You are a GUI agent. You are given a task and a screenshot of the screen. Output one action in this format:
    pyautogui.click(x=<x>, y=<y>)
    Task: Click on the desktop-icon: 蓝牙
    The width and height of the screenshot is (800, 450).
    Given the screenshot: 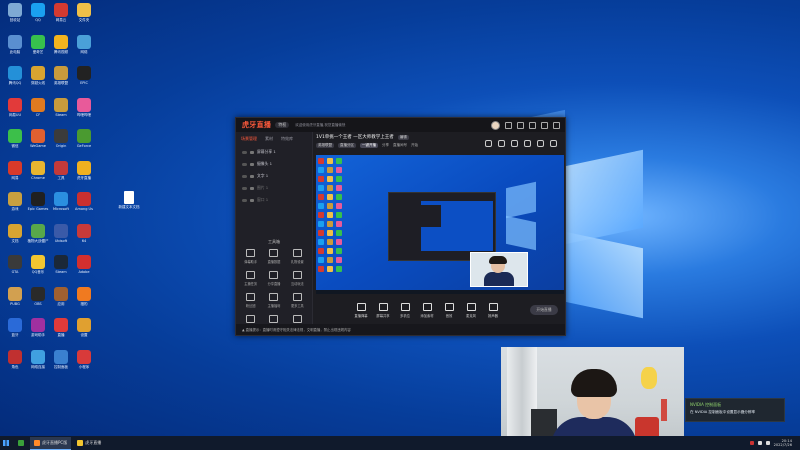 What is the action you would take?
    pyautogui.click(x=15, y=327)
    